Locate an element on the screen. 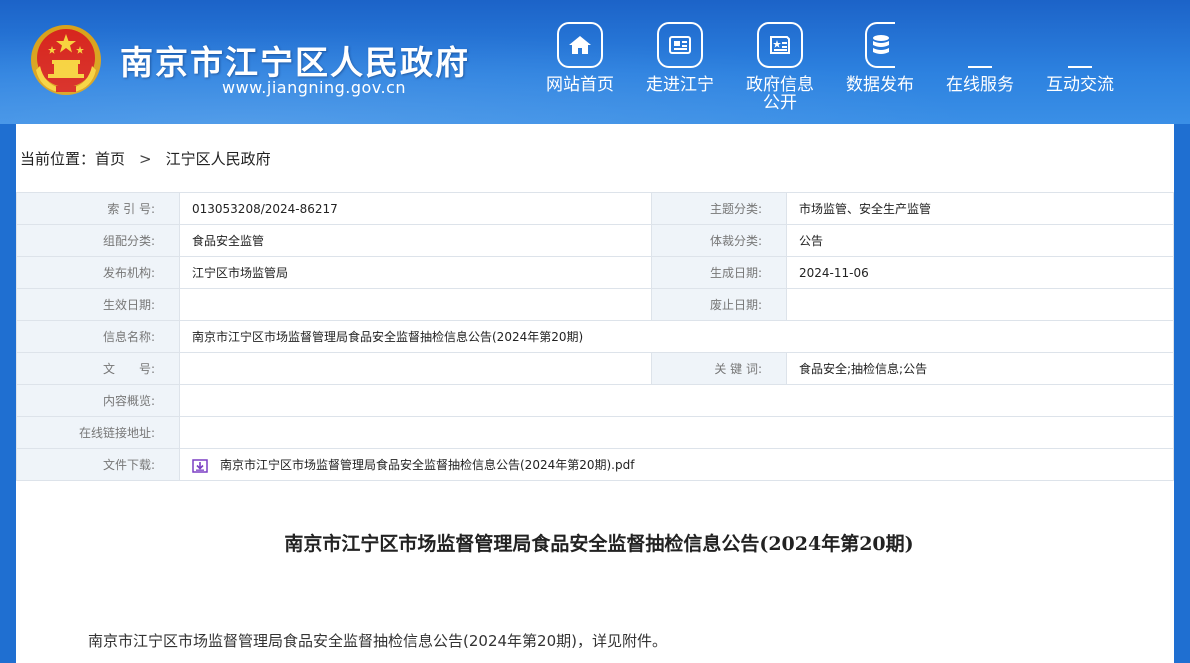  table-row: 生效日期: 废止日期: is located at coordinates (595, 304).